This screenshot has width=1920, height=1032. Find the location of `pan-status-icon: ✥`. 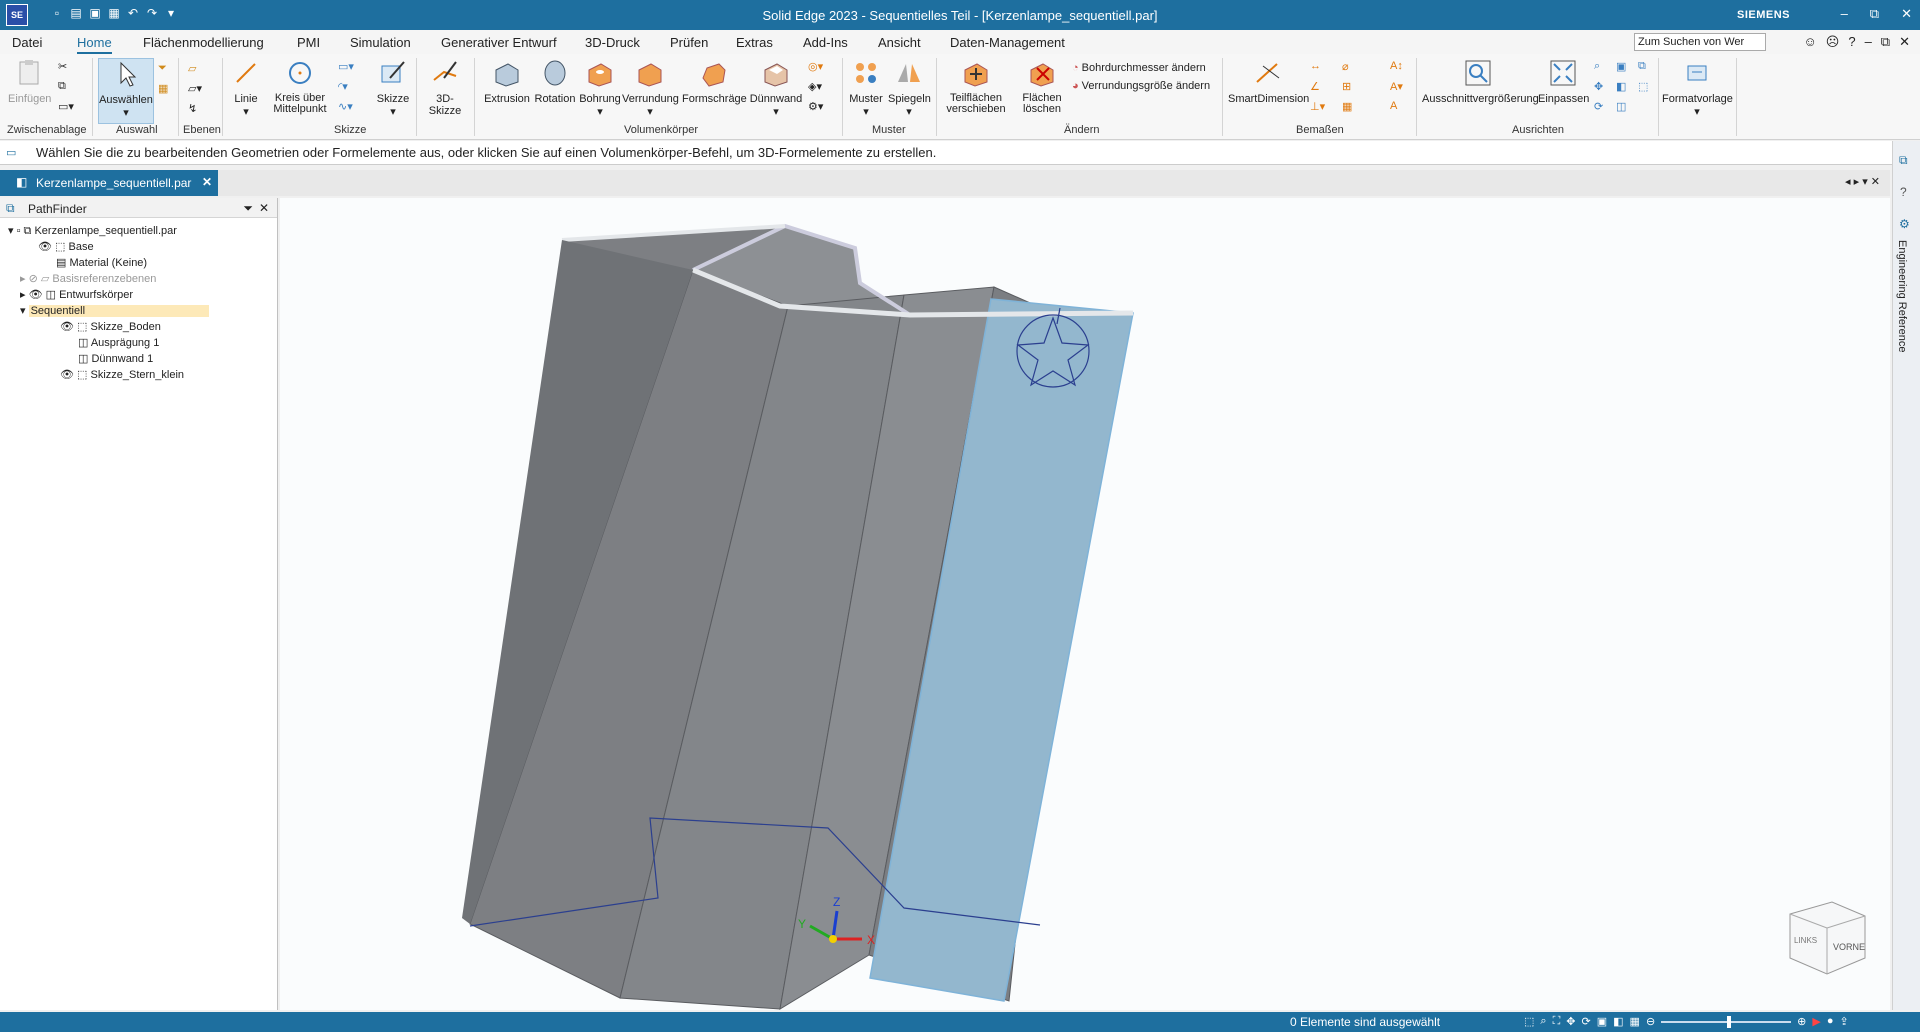

pan-status-icon: ✥ is located at coordinates (1570, 1021).